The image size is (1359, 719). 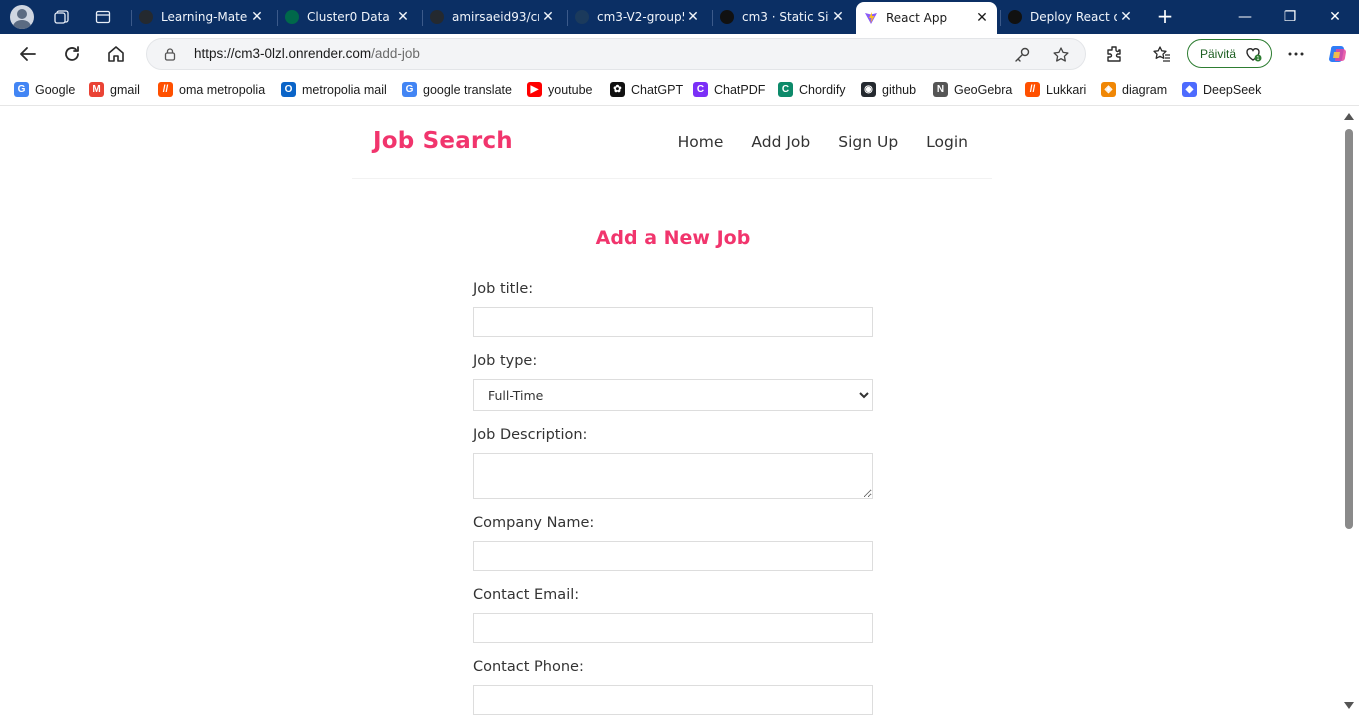 I want to click on nav-link-add-job: Add Job, so click(x=780, y=142).